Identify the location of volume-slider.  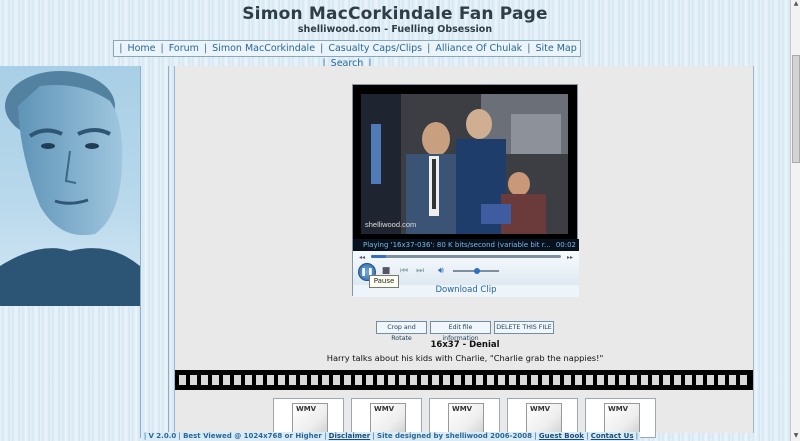
(476, 271).